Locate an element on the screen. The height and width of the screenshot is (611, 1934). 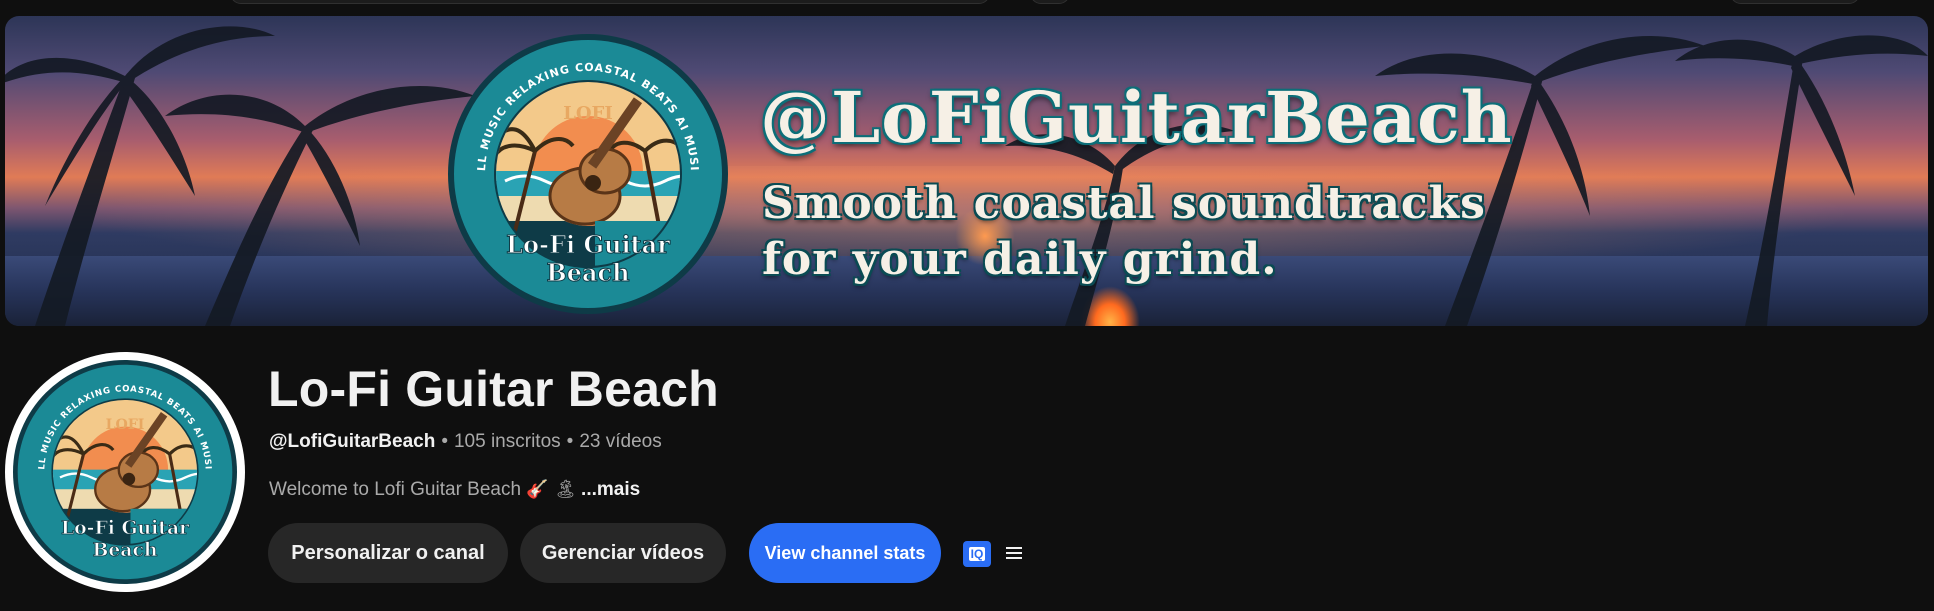
banner-handle-text: @LoFiGuitarBeach is located at coordinates (1136, 117).